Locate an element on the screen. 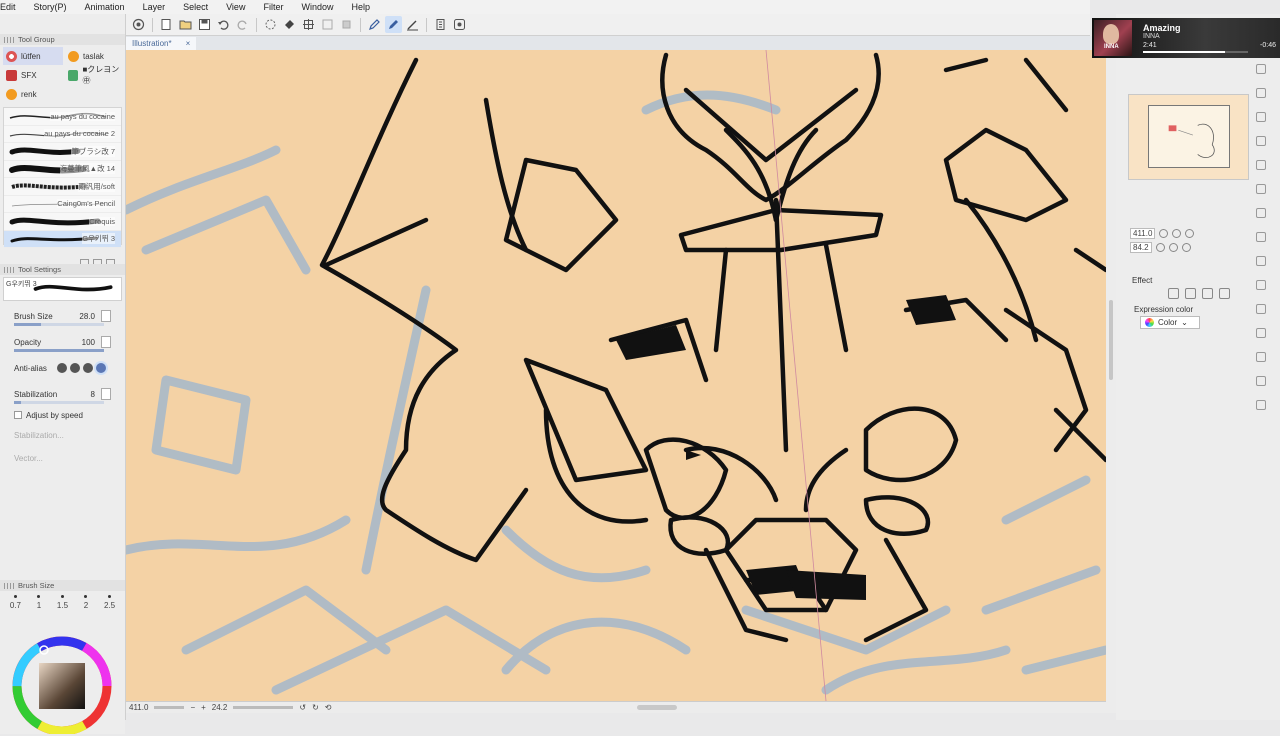 Image resolution: width=1280 pixels, height=736 pixels. tool-group-item-taslak: taslak is located at coordinates (95, 56).